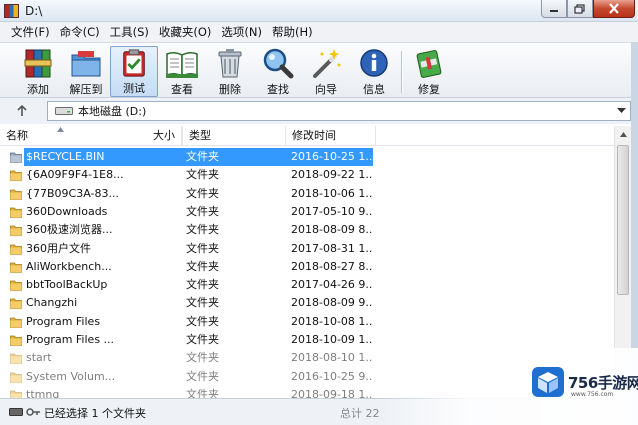  I want to click on view-label: 查看, so click(182, 89).